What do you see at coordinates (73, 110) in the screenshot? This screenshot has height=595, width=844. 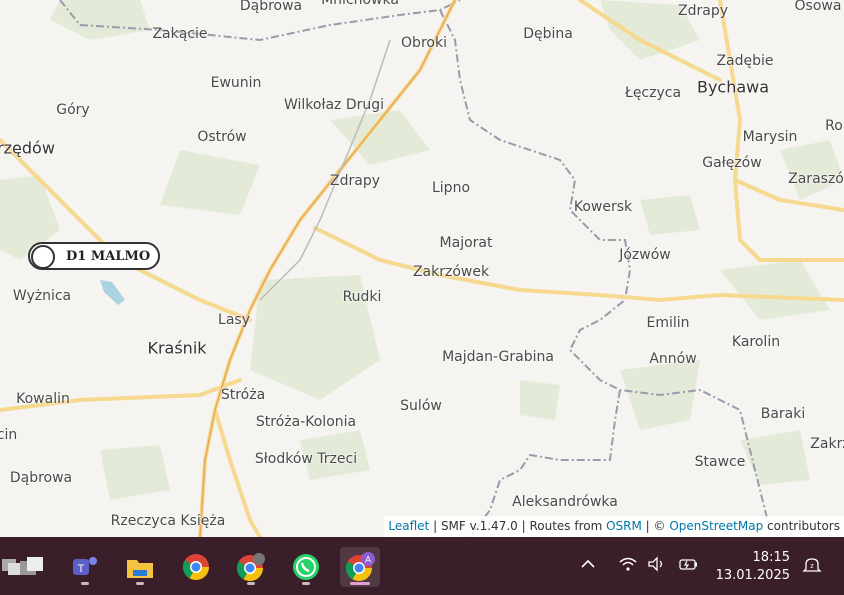 I see `place-gory: Góry` at bounding box center [73, 110].